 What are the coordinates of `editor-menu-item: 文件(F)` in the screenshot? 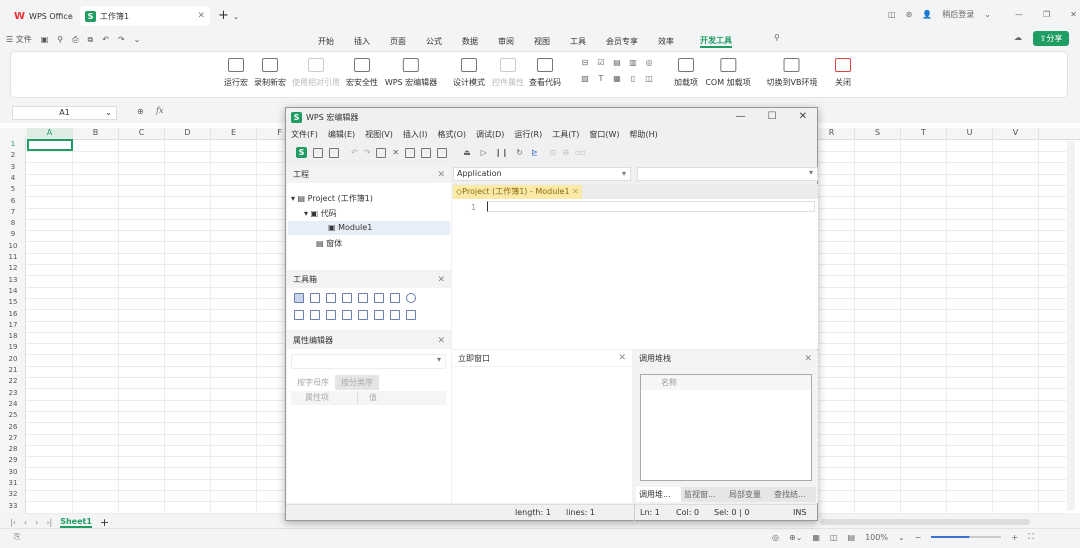 It's located at (304, 134).